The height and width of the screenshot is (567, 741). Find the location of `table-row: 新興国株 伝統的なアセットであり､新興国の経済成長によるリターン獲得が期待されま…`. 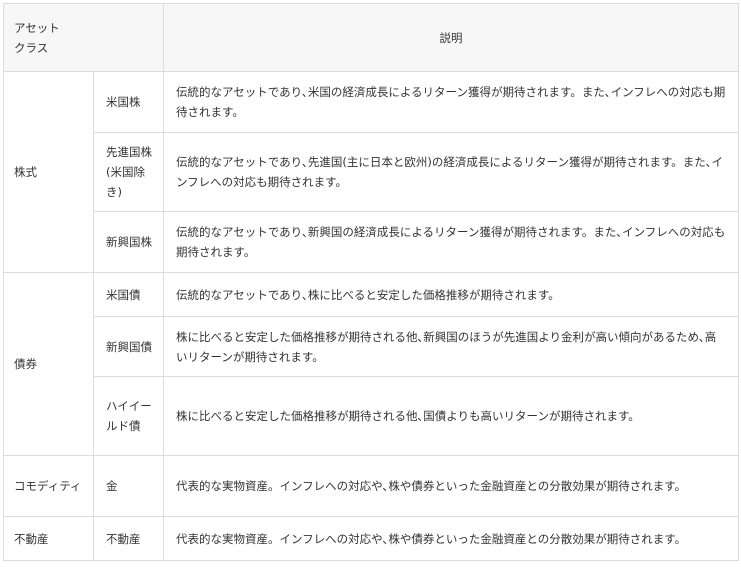

table-row: 新興国株 伝統的なアセットであり､新興国の経済成長によるリターン獲得が期待されま… is located at coordinates (371, 242).